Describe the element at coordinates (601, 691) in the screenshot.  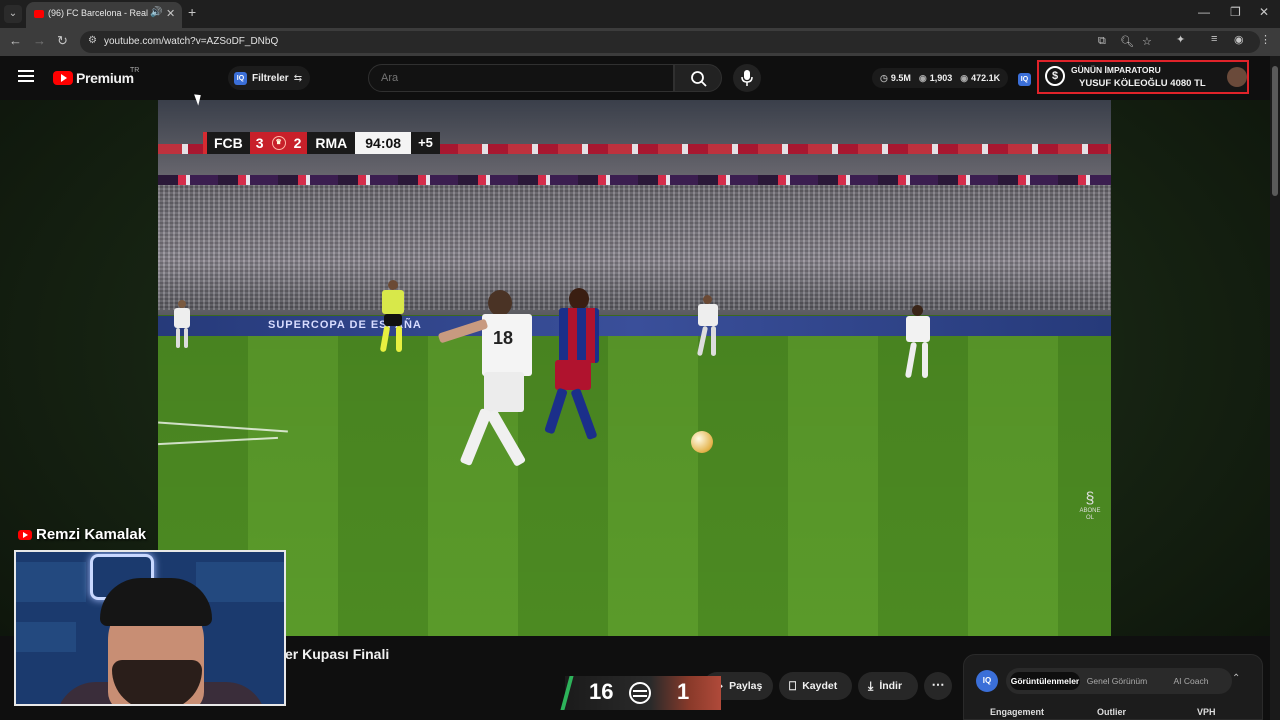
I see `overlay-left-score: 16` at that location.